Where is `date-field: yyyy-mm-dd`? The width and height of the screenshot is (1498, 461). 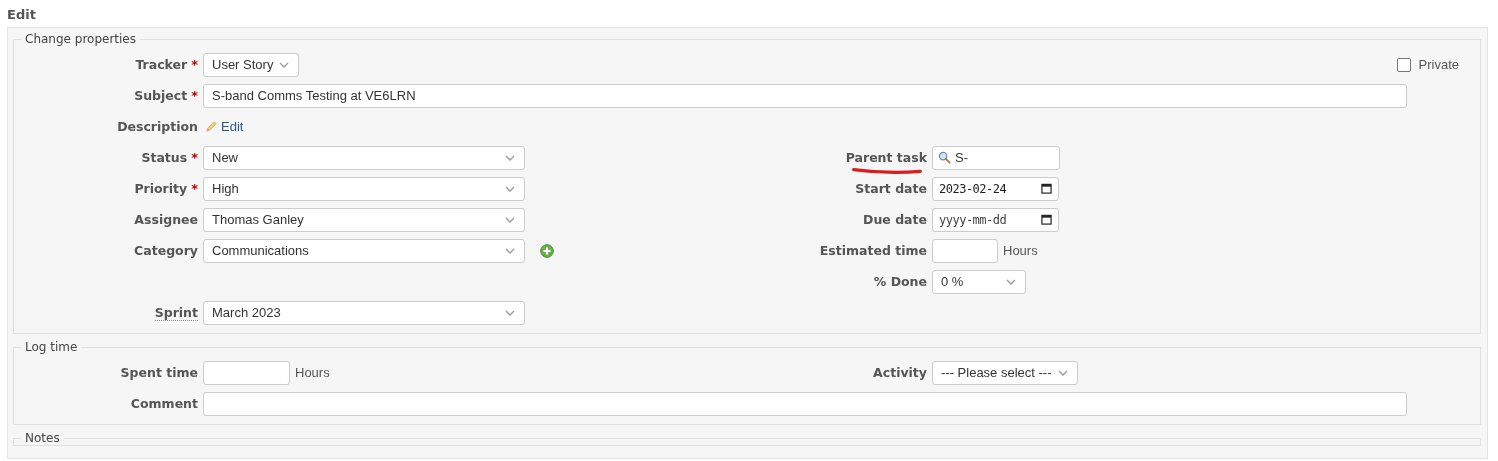
date-field: yyyy-mm-dd is located at coordinates (995, 219).